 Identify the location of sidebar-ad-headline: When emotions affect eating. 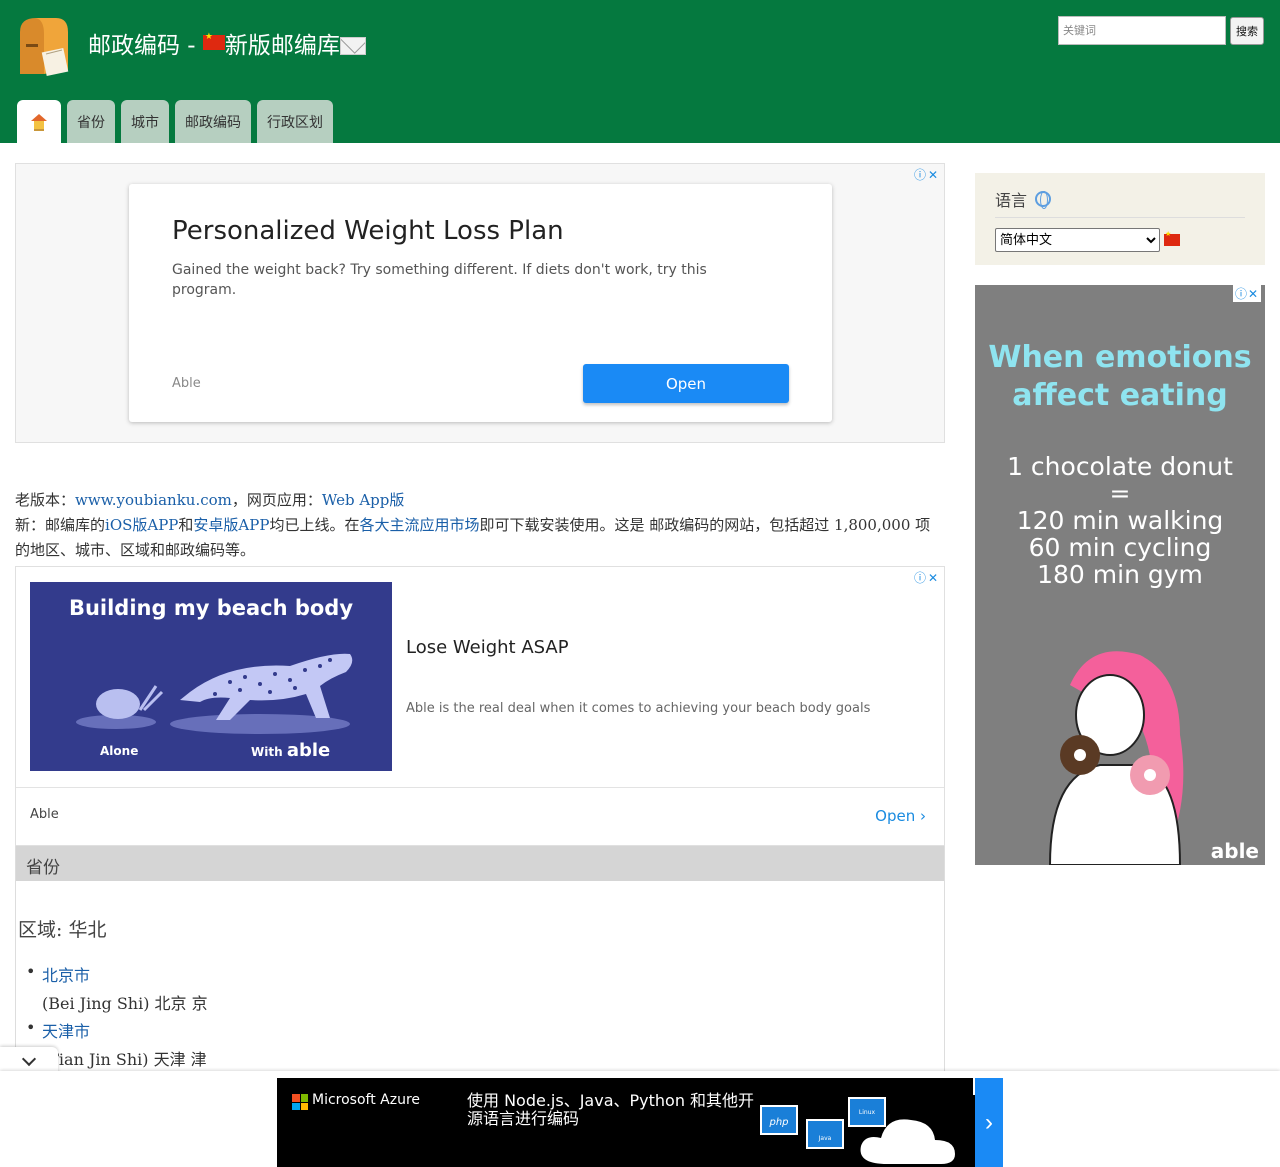
(1120, 377).